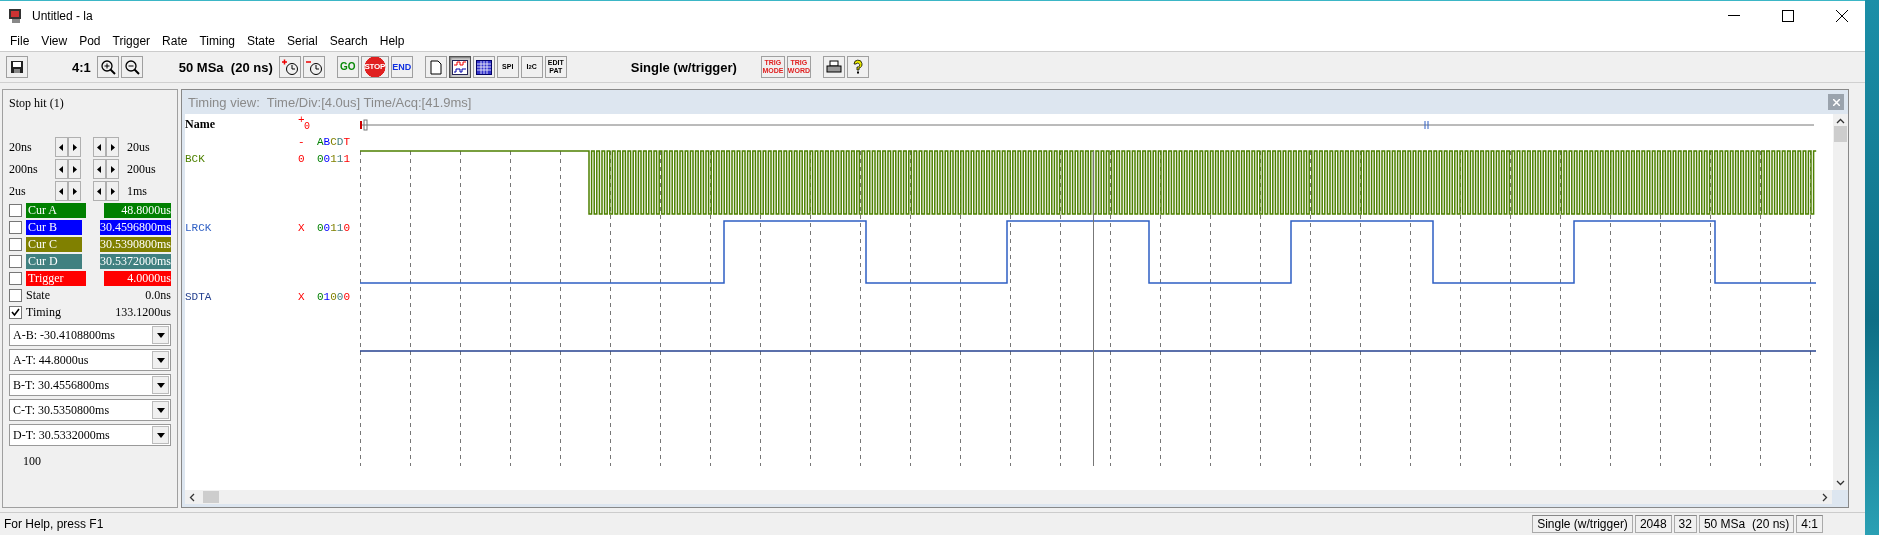 This screenshot has width=1879, height=535. Describe the element at coordinates (90, 435) in the screenshot. I see `delta-dropdown: D-T: 30.5332000ms` at that location.